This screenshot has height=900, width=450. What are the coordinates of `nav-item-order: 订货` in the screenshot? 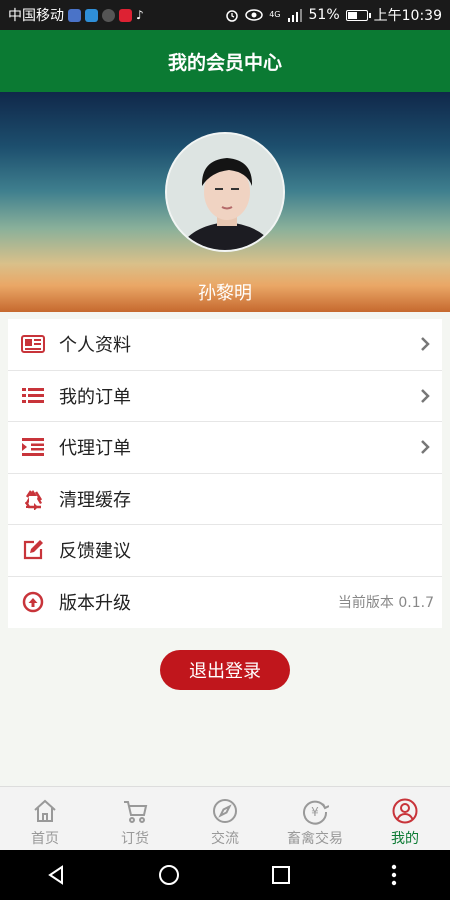 It's located at (135, 818).